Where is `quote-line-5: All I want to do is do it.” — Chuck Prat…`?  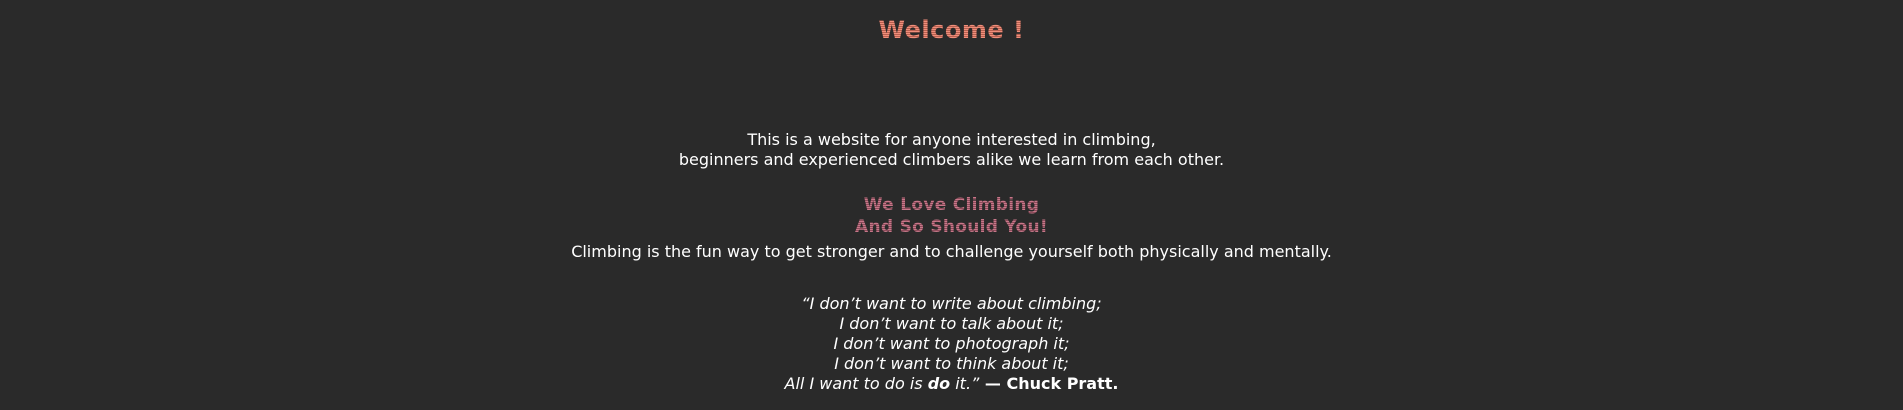
quote-line-5: All I want to do is do it.” — Chuck Prat… is located at coordinates (951, 384).